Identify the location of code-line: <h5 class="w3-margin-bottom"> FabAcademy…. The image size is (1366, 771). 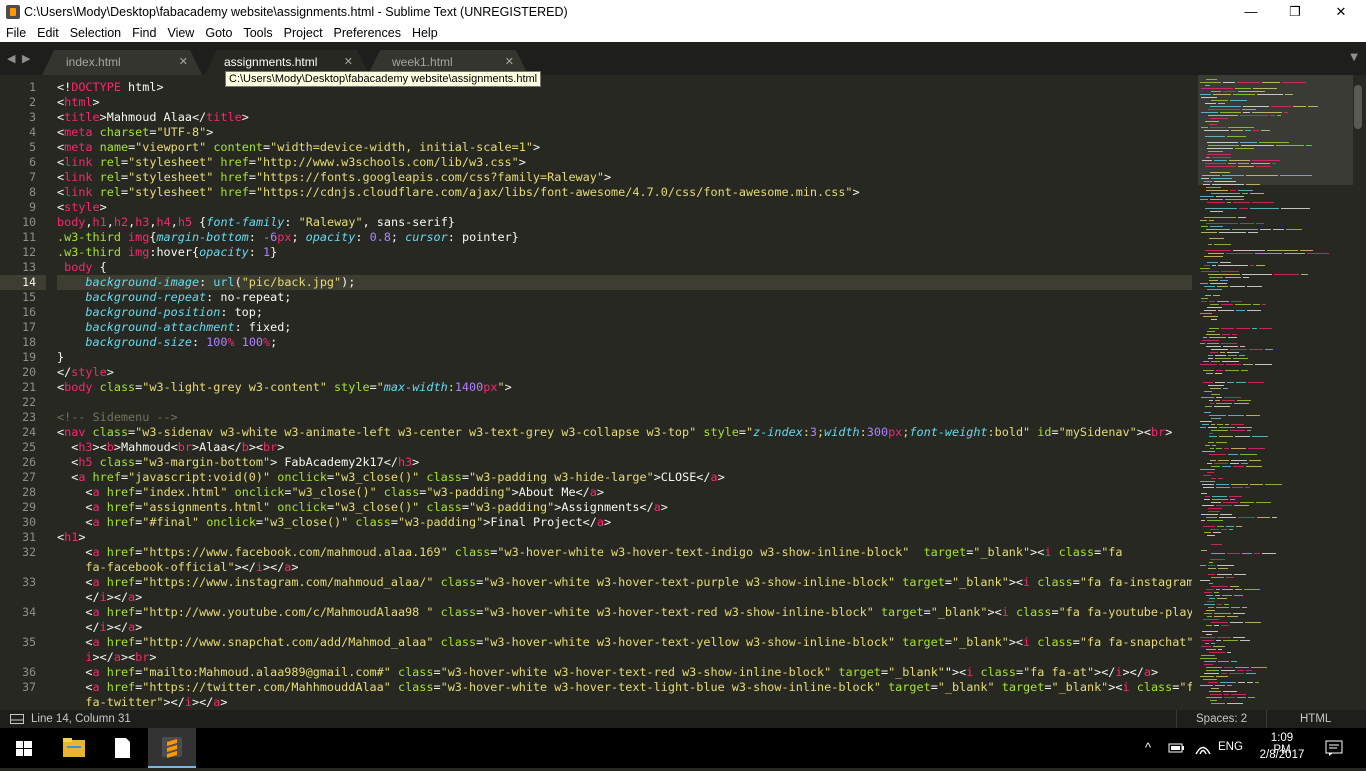
(624, 462).